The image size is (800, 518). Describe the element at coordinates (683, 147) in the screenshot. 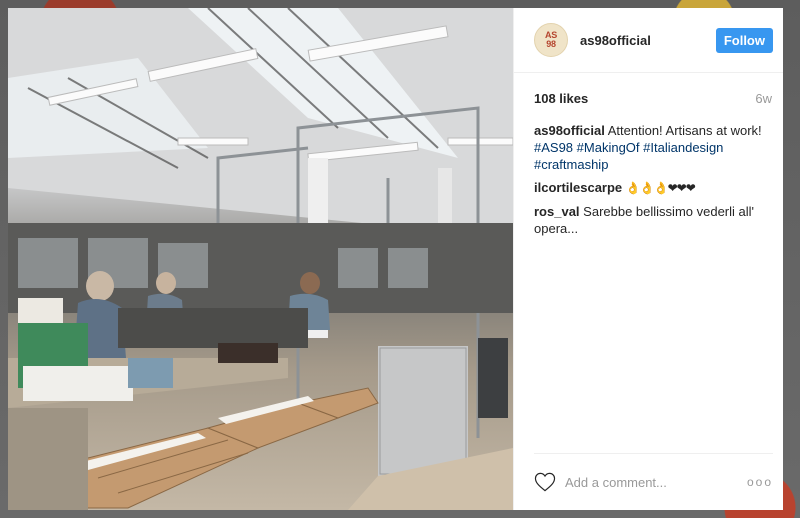

I see `hashtag-link: #Italiandesign` at that location.